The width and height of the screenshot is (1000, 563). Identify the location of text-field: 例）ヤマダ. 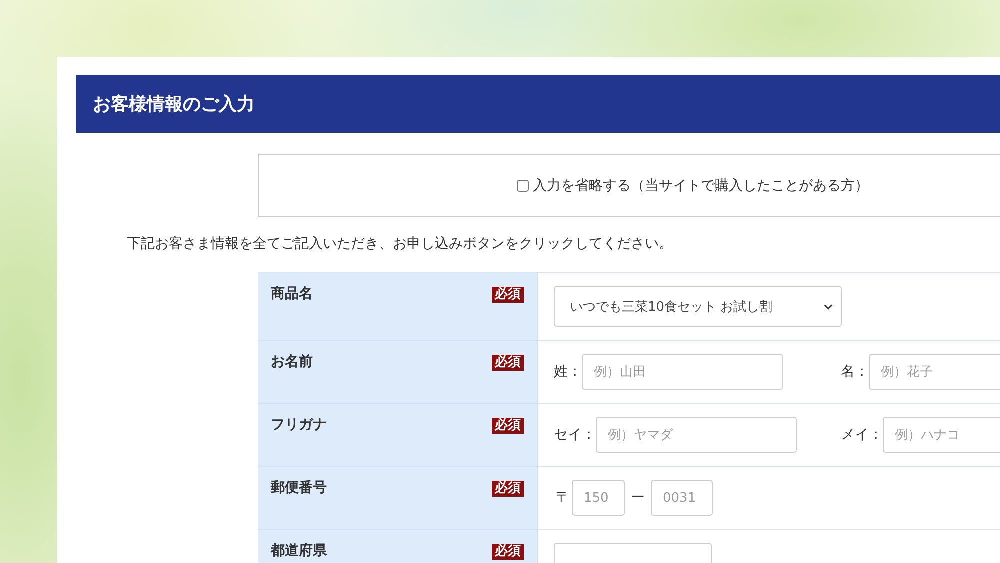
(696, 435).